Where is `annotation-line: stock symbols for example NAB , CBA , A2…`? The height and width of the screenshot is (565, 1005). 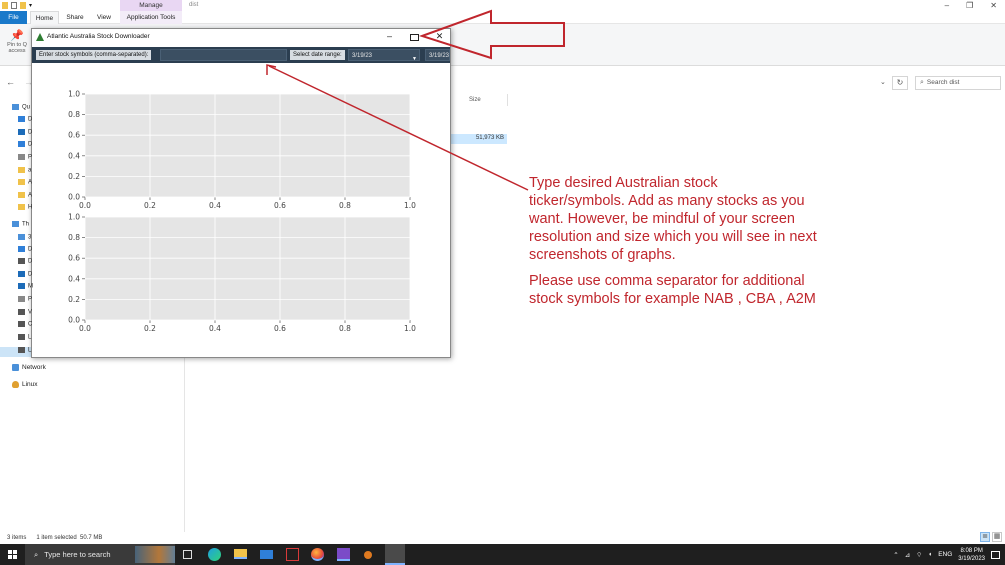 annotation-line: stock symbols for example NAB , CBA , A2… is located at coordinates (672, 299).